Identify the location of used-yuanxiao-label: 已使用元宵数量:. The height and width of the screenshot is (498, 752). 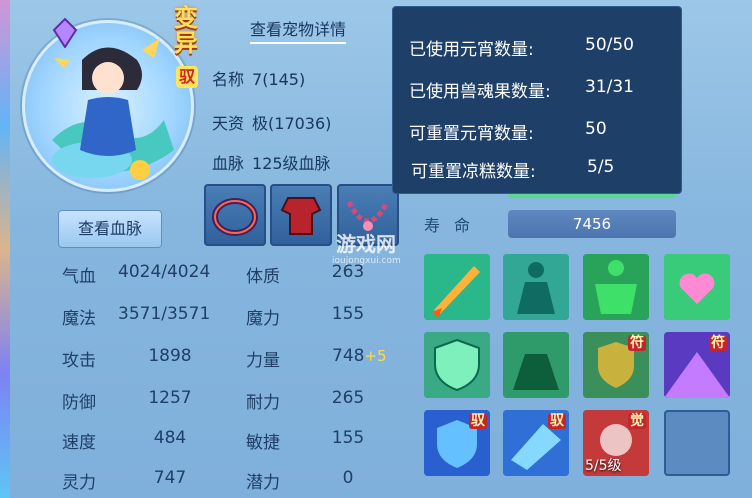
(471, 50).